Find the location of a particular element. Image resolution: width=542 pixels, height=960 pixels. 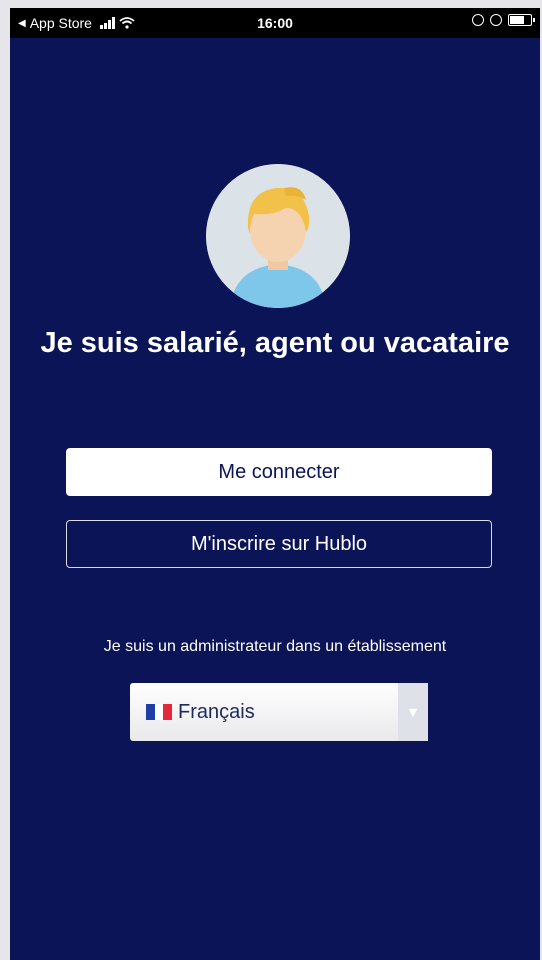

status-time: 16:00 is located at coordinates (275, 23).